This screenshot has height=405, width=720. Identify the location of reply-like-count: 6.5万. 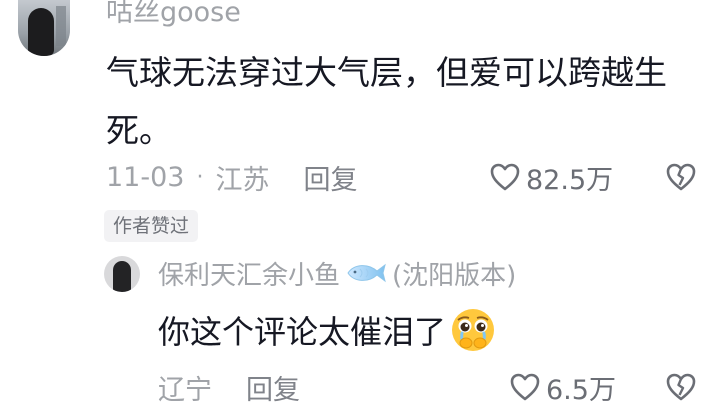
(581, 389).